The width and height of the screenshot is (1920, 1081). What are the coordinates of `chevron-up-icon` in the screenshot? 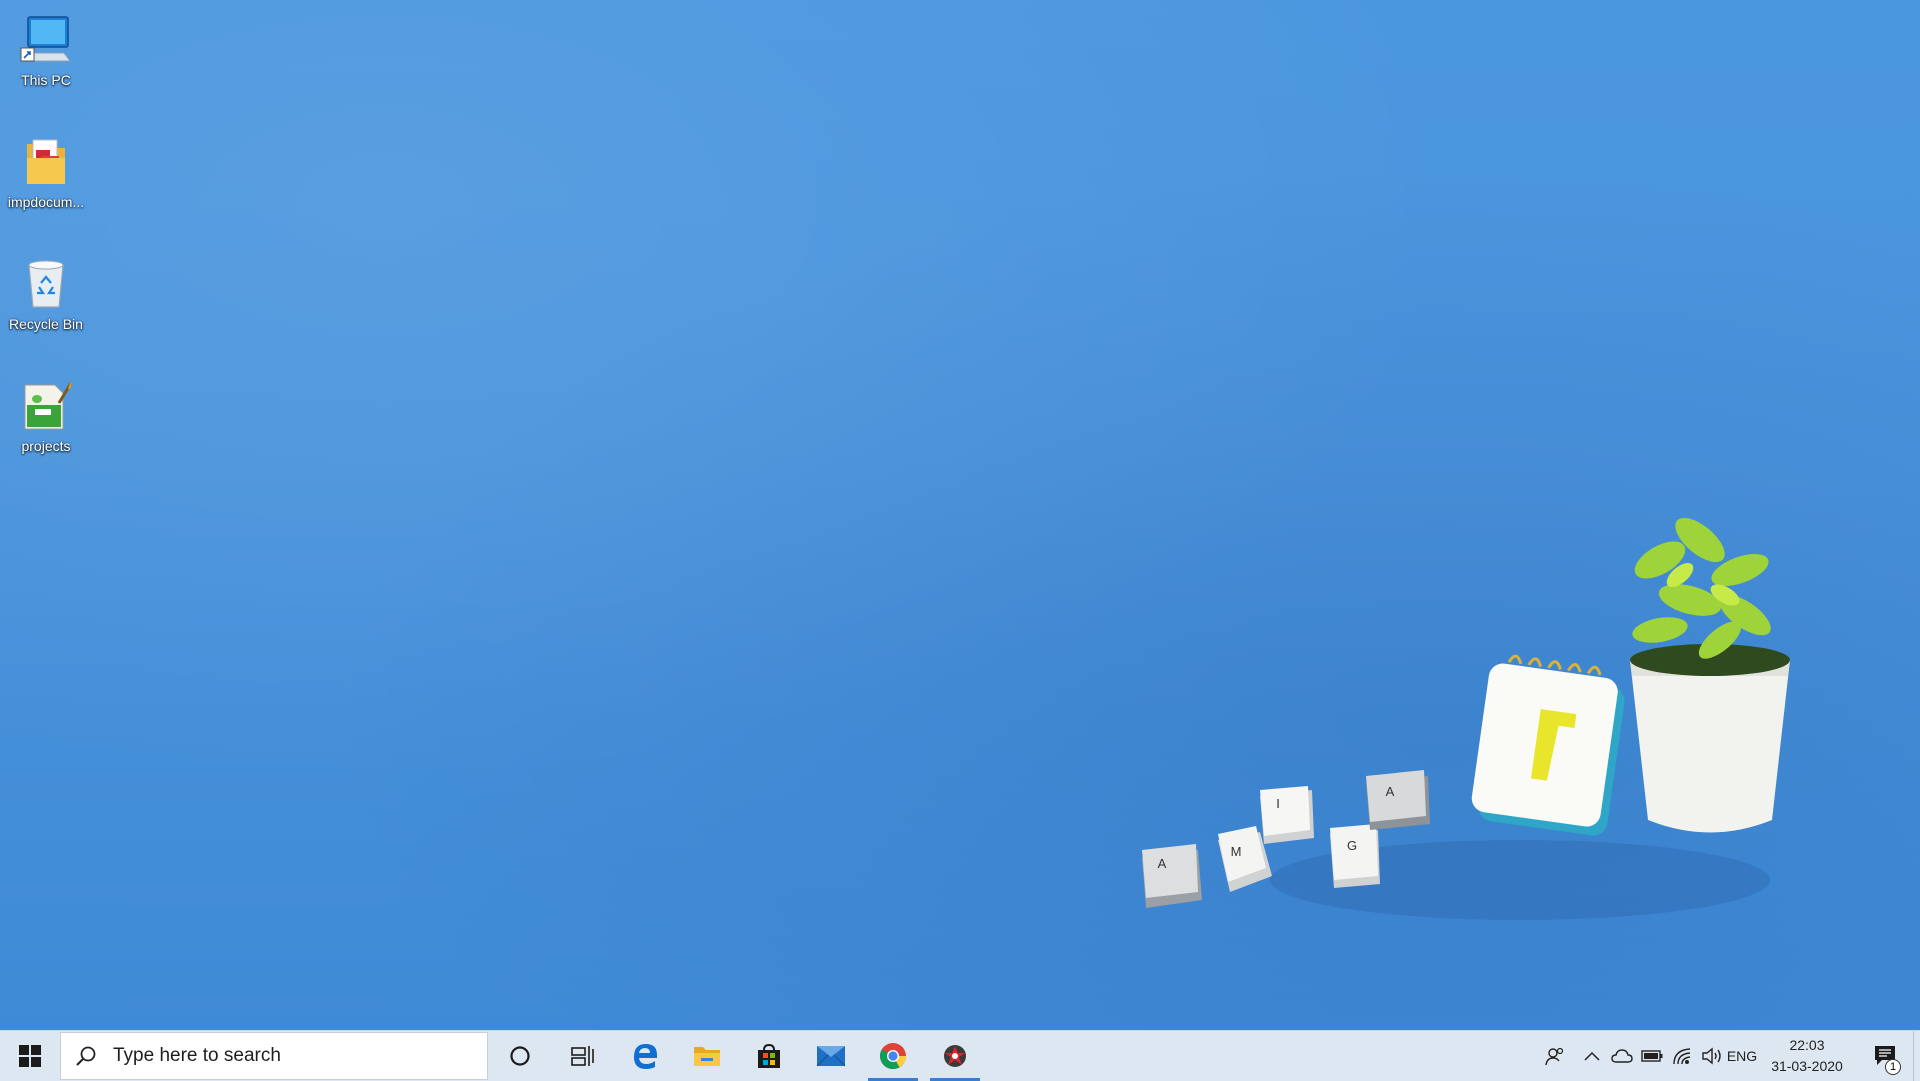 It's located at (1592, 1056).